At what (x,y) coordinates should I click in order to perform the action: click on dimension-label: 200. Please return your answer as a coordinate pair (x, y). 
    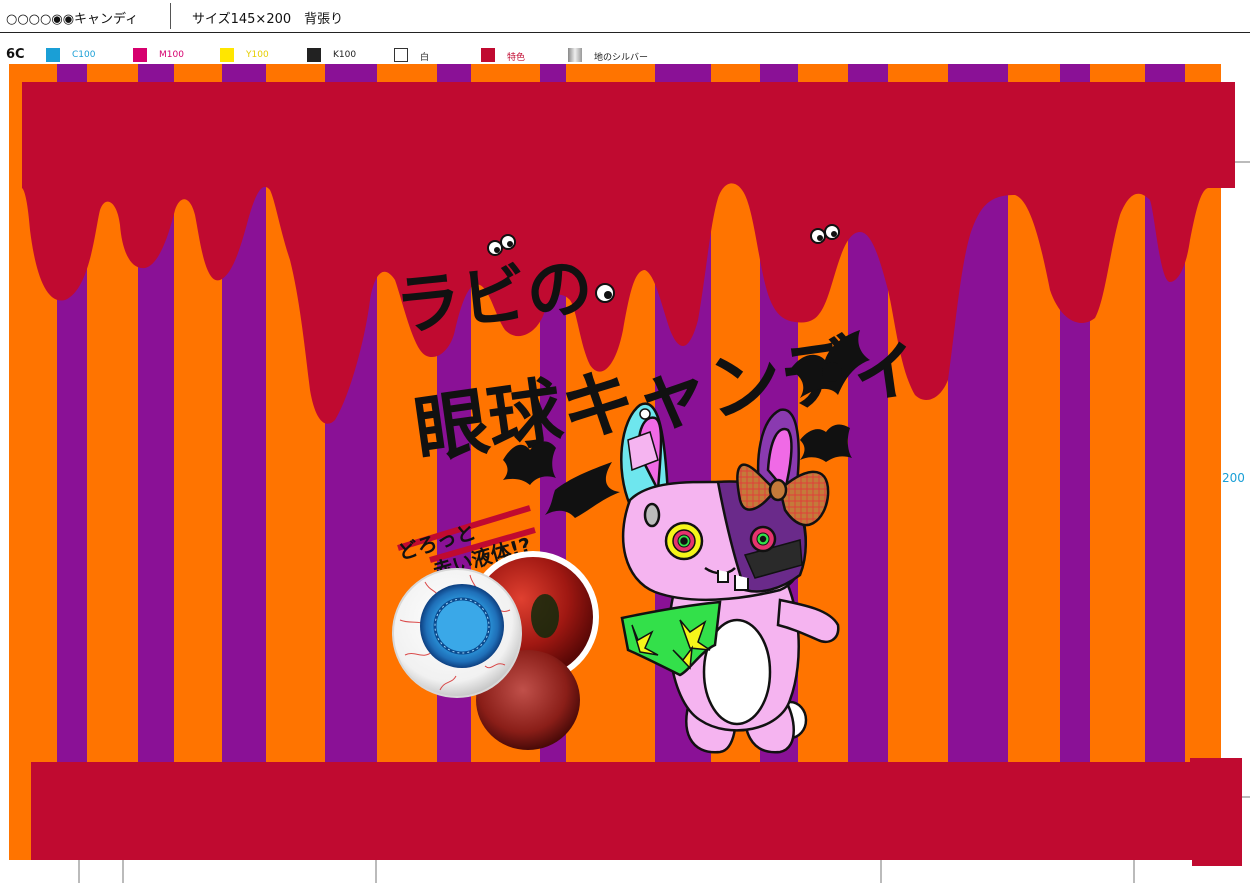
    Looking at the image, I should click on (1233, 478).